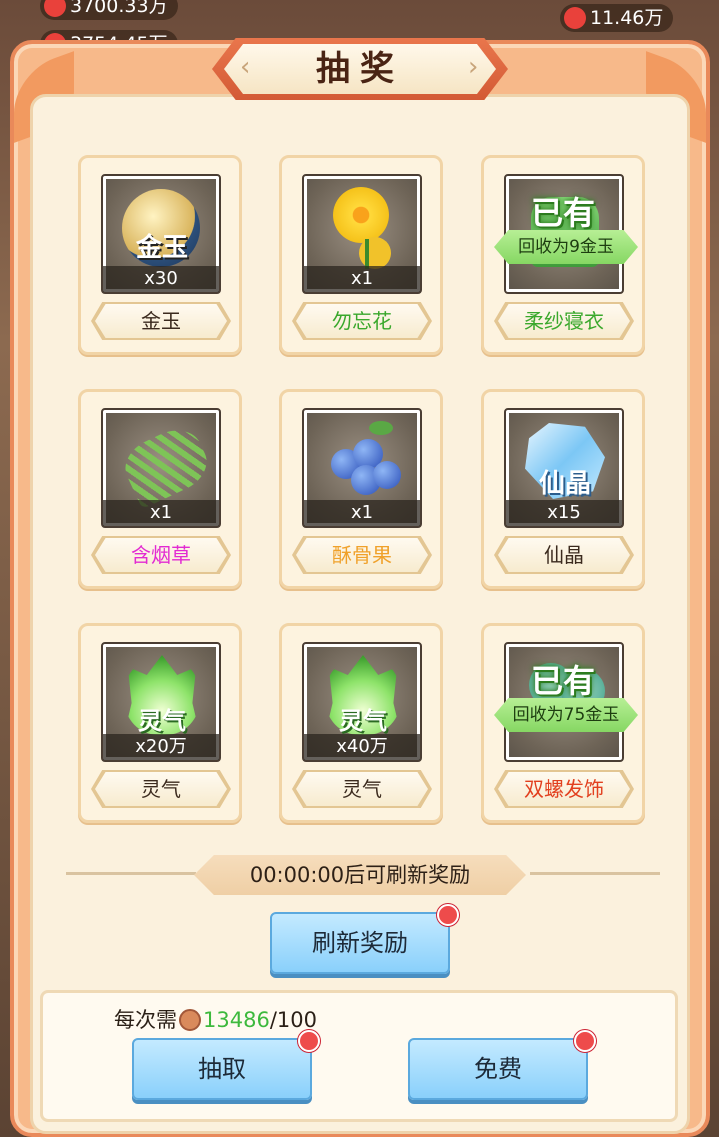 This screenshot has height=1137, width=719. I want to click on reward-name: 含烟草, so click(161, 555).